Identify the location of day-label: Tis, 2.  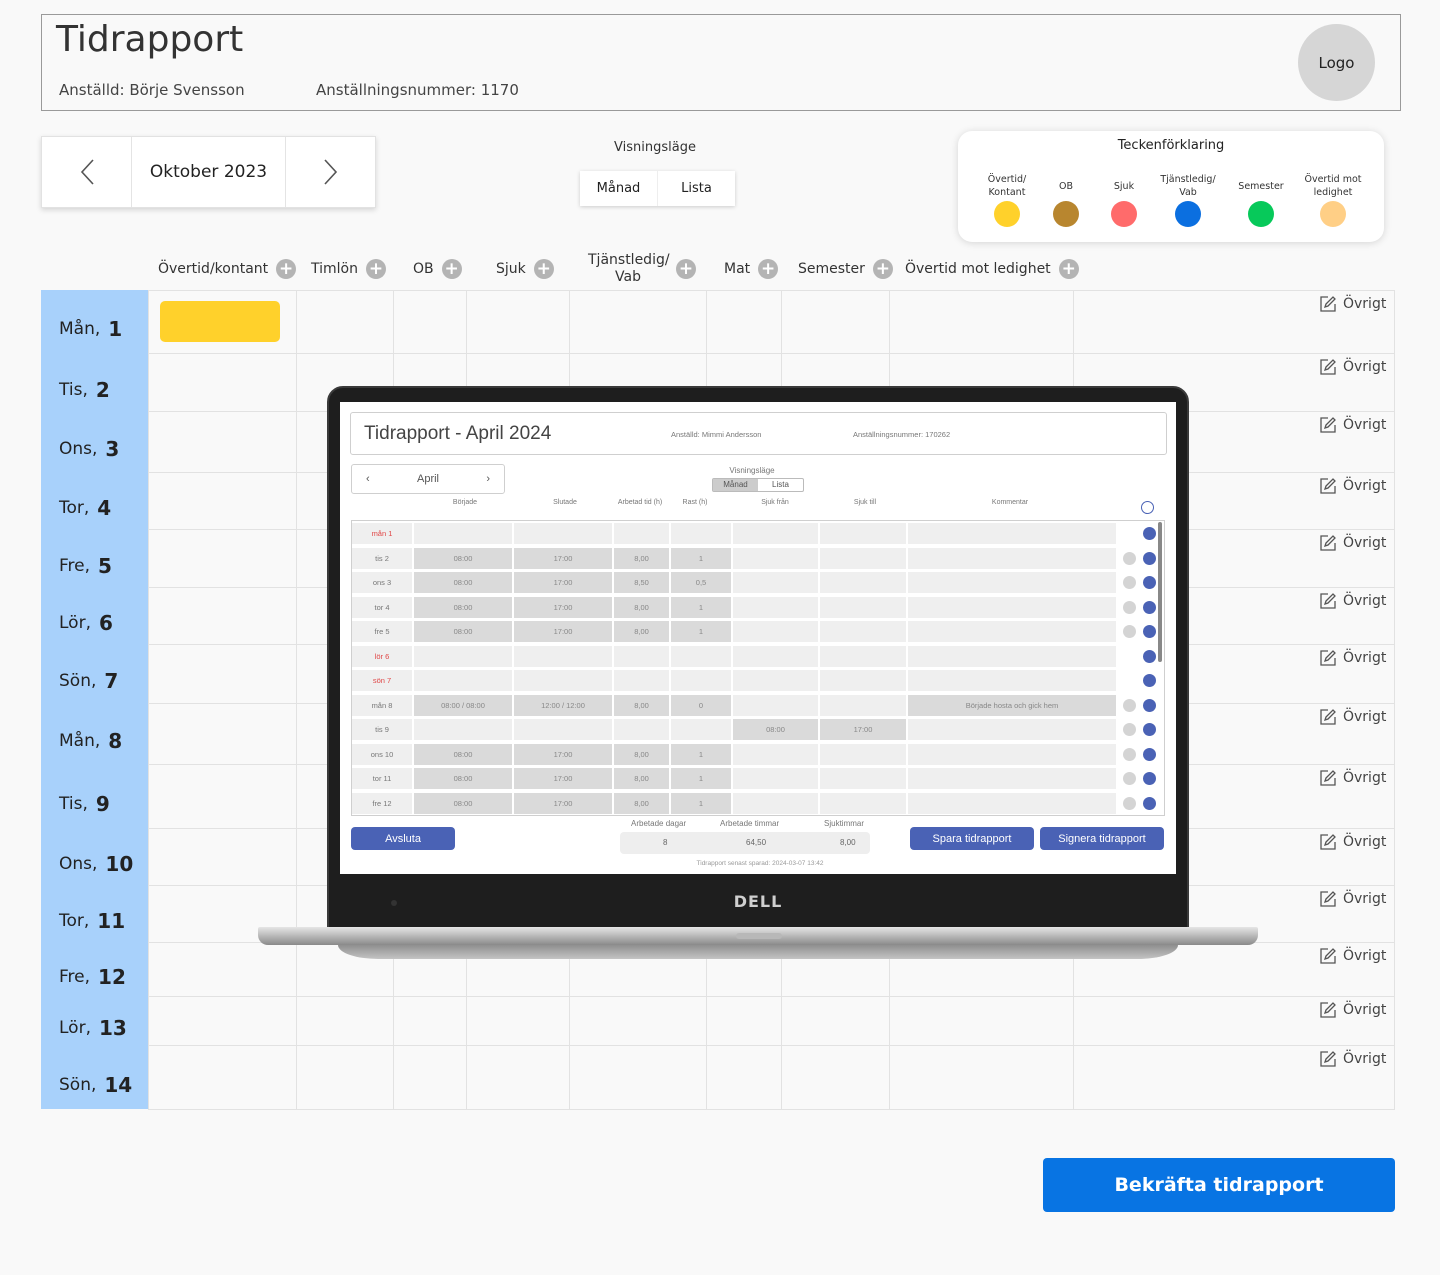
(84, 389).